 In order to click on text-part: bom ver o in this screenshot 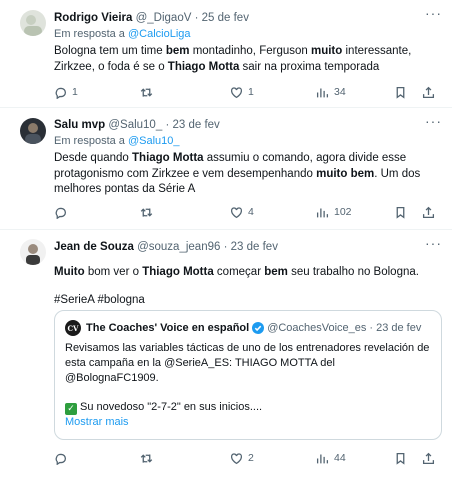, I will do `click(113, 272)`.